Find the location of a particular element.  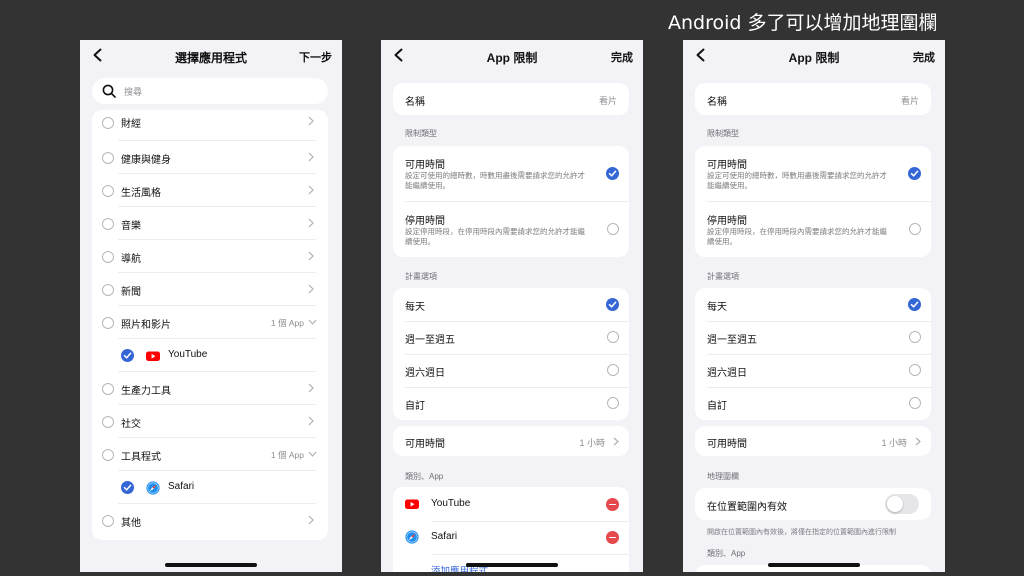

search-input: 搜尋 is located at coordinates (210, 91).